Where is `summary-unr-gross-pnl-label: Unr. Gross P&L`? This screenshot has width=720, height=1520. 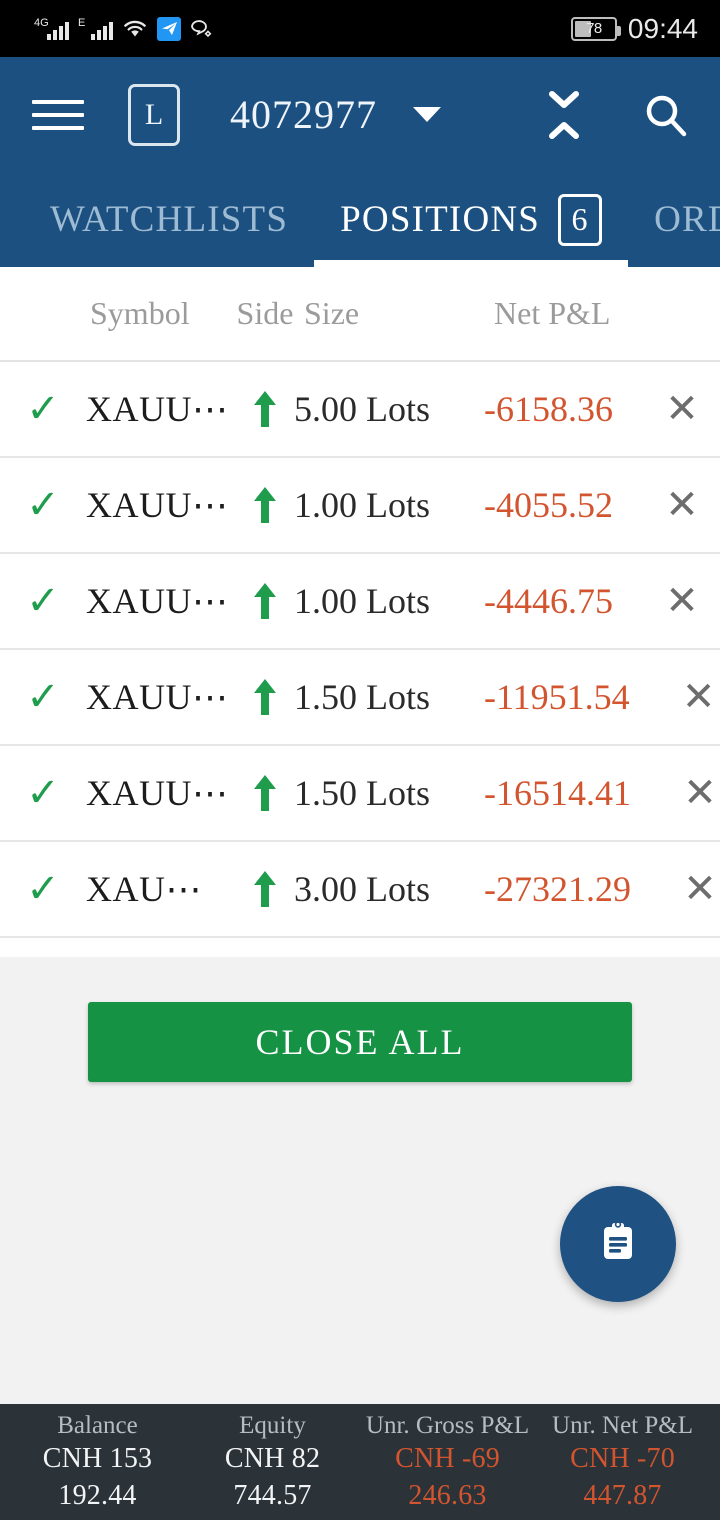 summary-unr-gross-pnl-label: Unr. Gross P&L is located at coordinates (447, 1425).